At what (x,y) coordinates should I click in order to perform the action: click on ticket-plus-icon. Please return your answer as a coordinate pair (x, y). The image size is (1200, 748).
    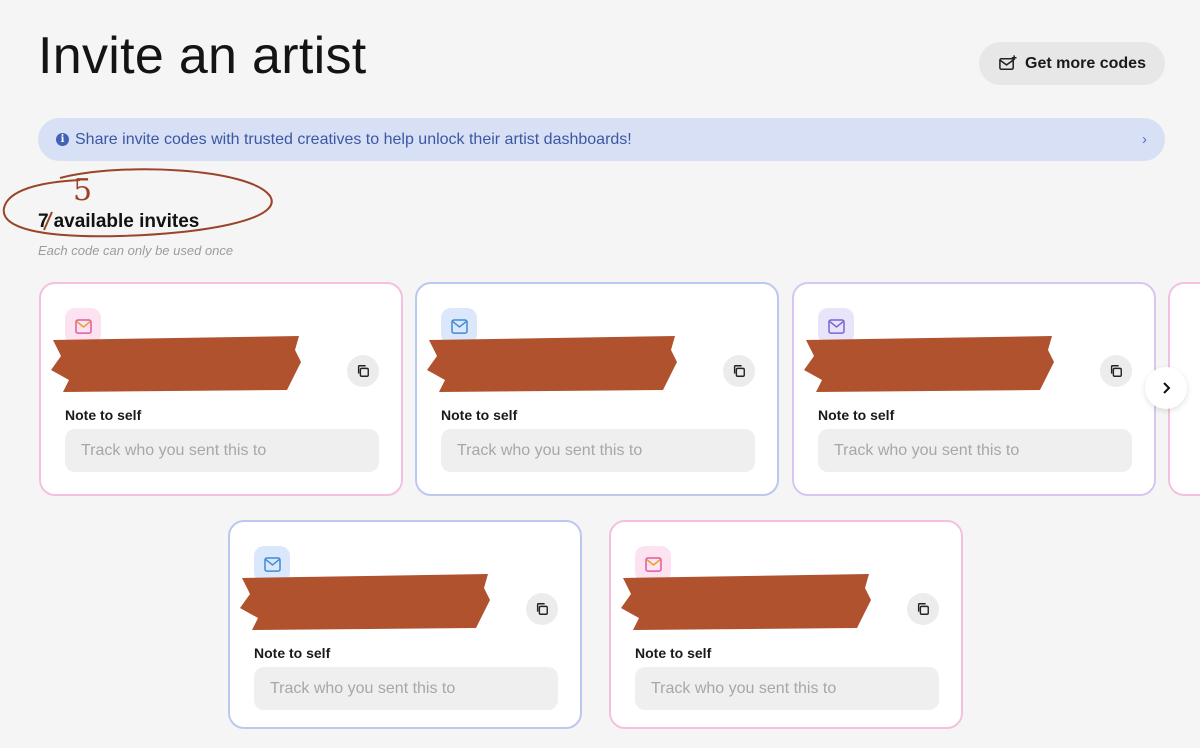
    Looking at the image, I should click on (1008, 62).